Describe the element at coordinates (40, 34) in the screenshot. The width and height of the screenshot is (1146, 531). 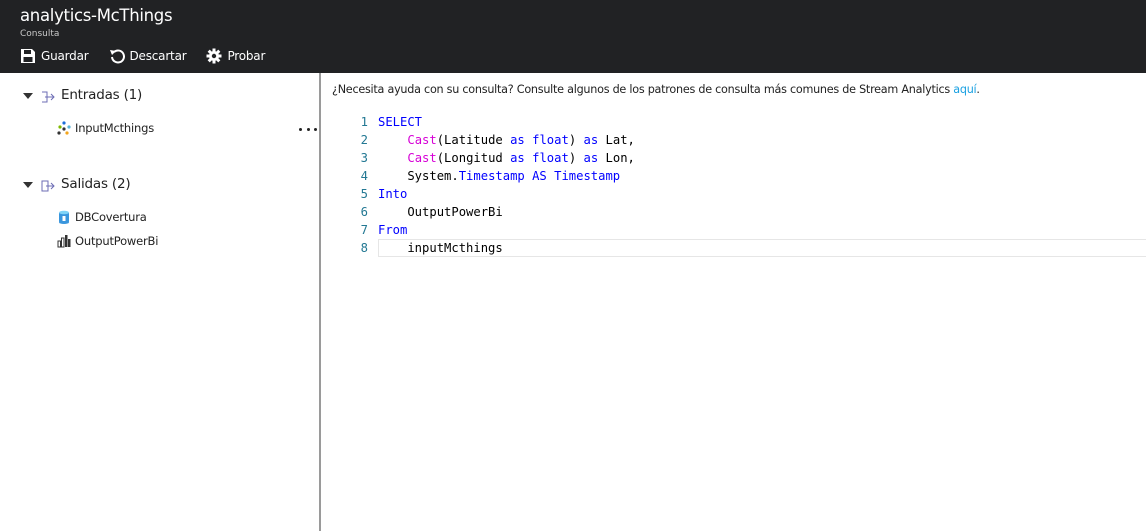
I see `page-subtitle: Consulta` at that location.